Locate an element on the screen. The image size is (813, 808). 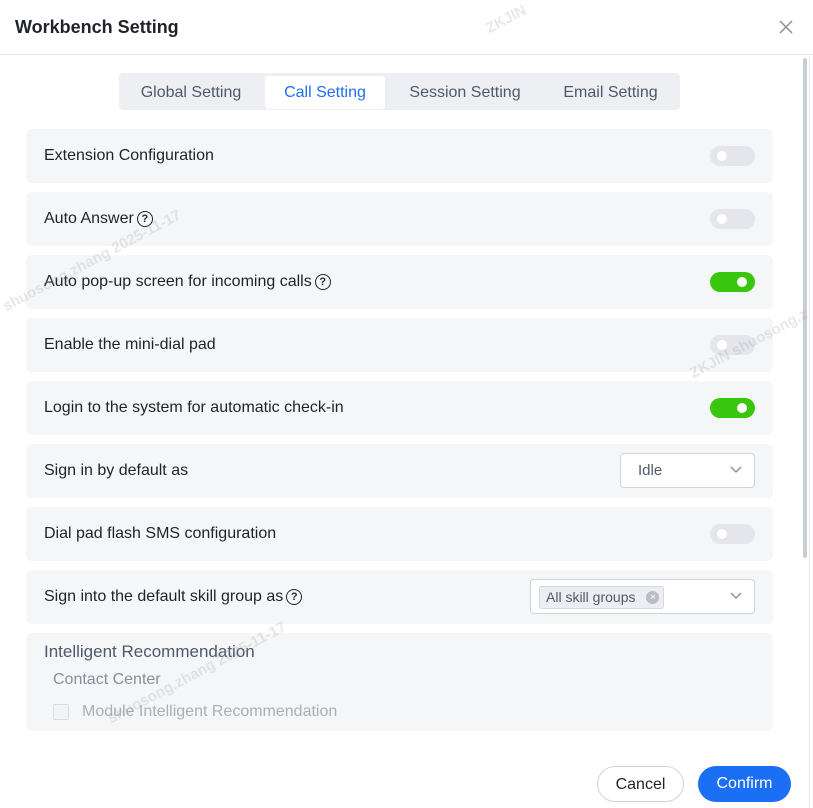
dial-pad-flash-sms-label: Dial pad flash SMS configuration is located at coordinates (160, 533).